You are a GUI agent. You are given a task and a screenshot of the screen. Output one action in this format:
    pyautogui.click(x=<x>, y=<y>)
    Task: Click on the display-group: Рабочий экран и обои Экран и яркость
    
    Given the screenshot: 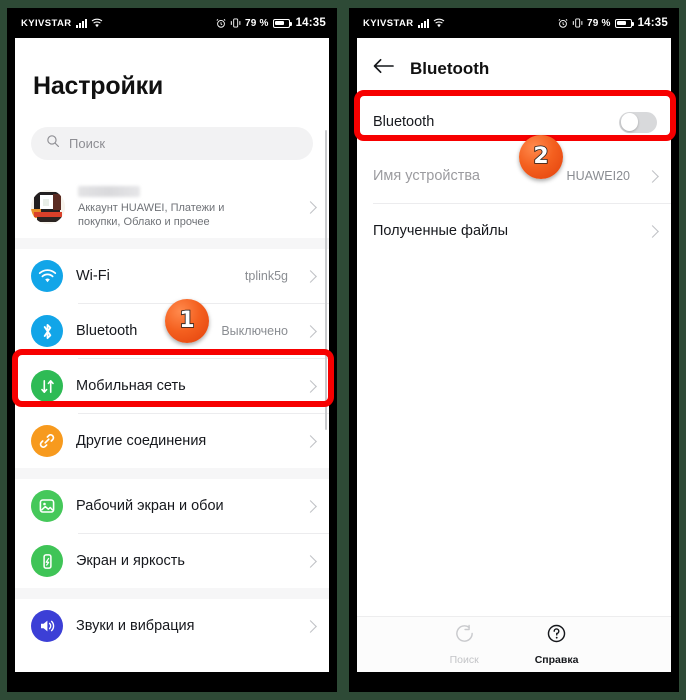 What is the action you would take?
    pyautogui.click(x=172, y=533)
    